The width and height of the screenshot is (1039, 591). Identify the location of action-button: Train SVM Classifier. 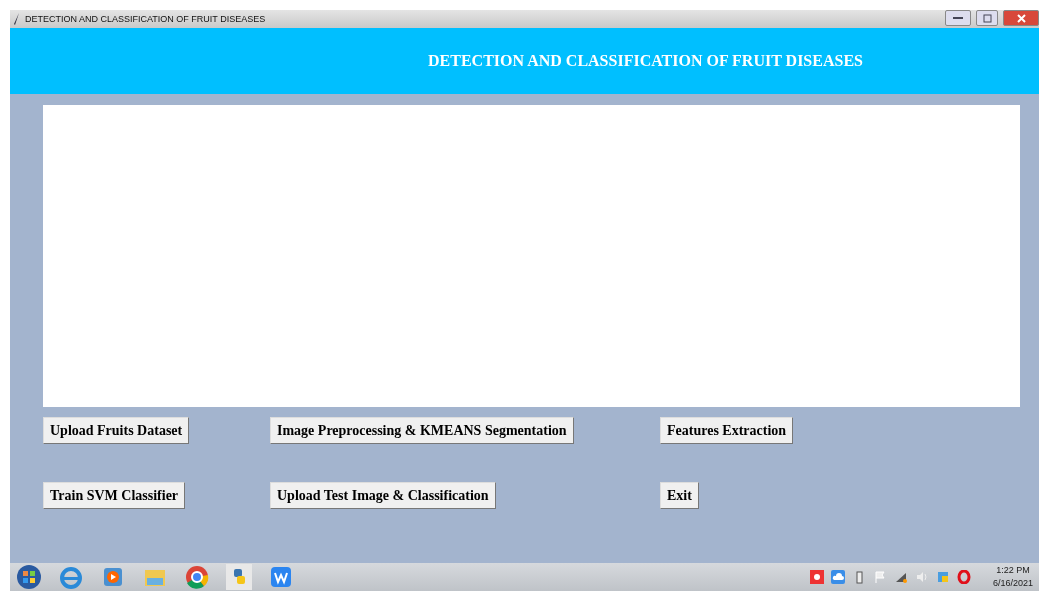
(114, 495).